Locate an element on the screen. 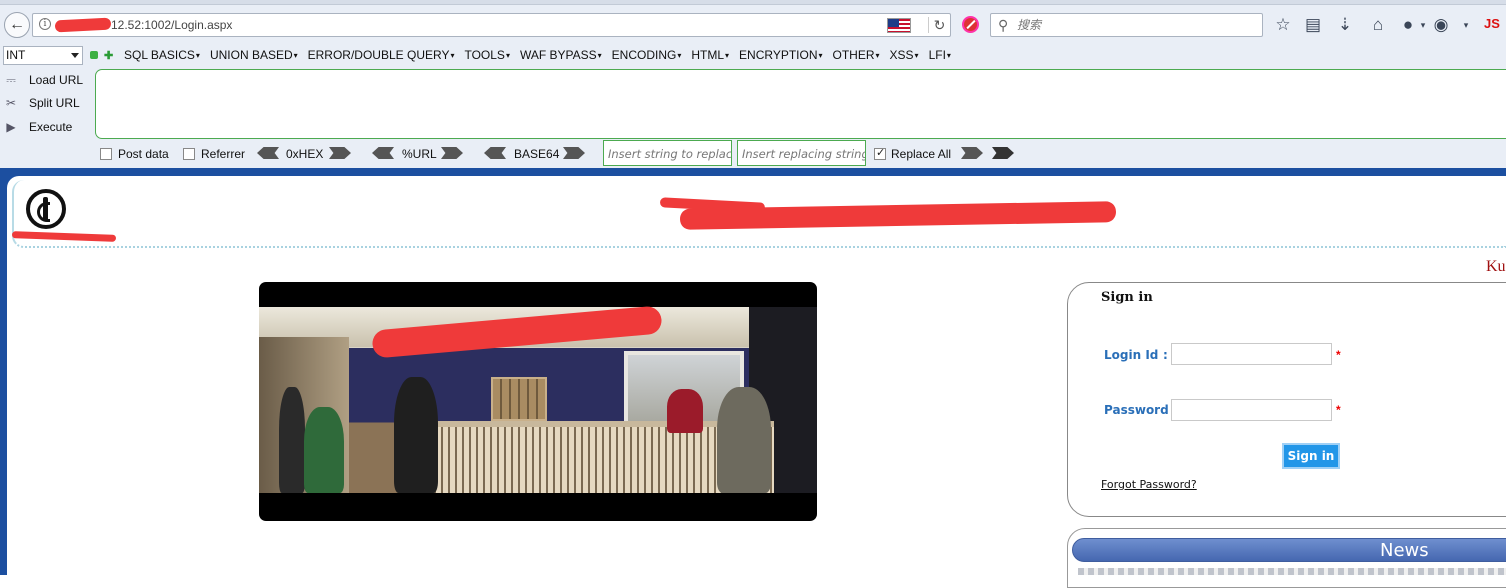 This screenshot has height=588, width=1506. signin-button: Sign in is located at coordinates (1311, 456).